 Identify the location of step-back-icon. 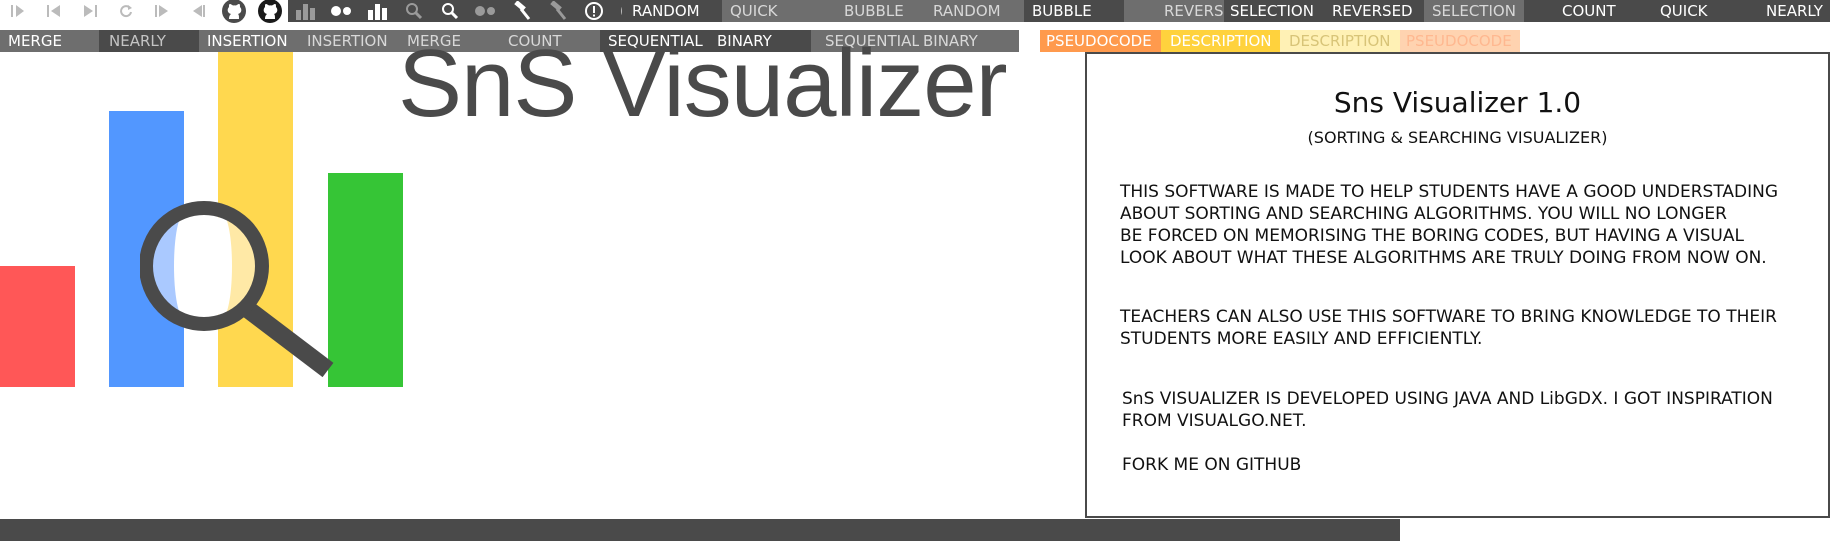
(198, 11).